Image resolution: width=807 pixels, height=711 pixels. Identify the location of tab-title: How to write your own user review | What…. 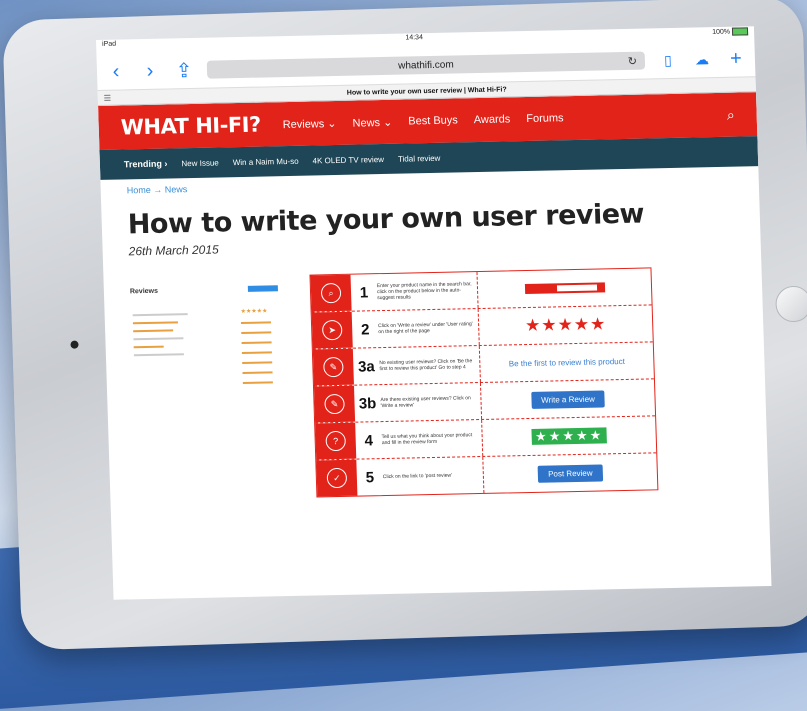
(427, 91).